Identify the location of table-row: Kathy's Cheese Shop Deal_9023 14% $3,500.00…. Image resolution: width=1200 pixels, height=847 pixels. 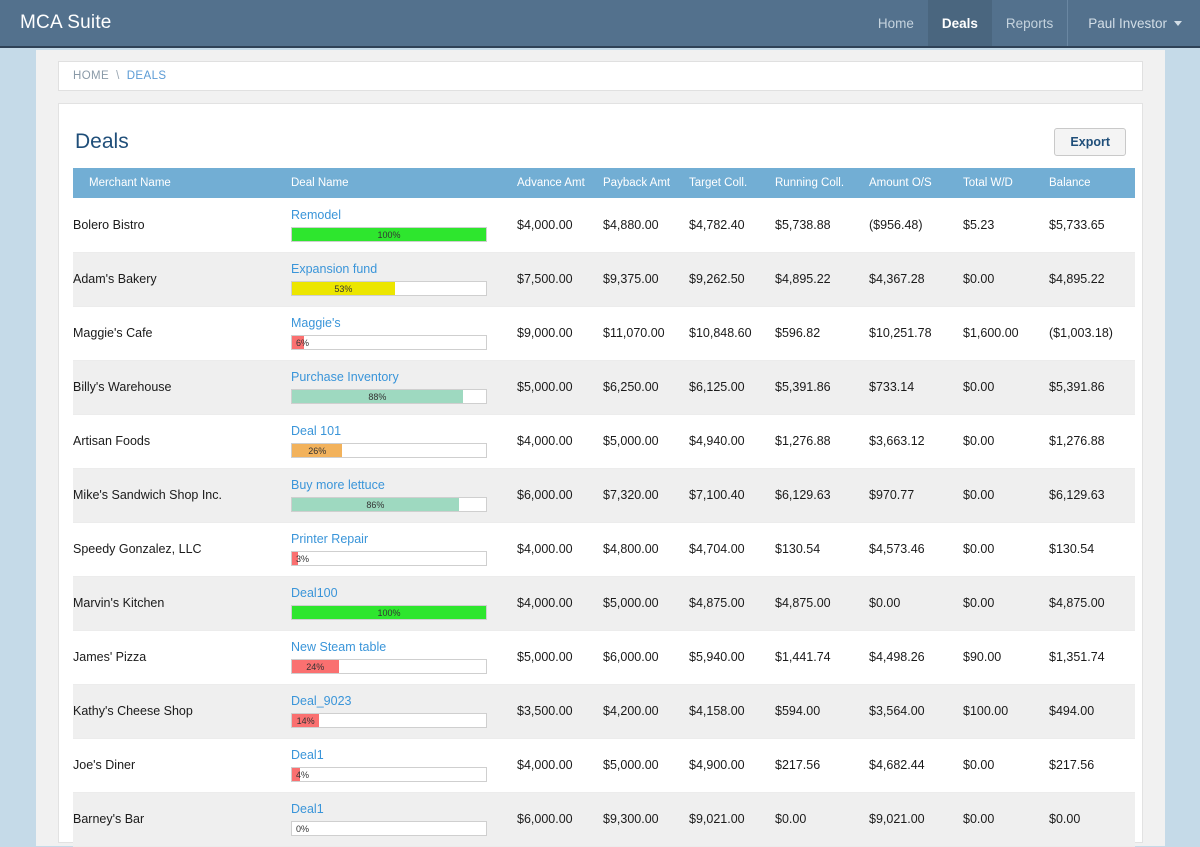
(604, 711).